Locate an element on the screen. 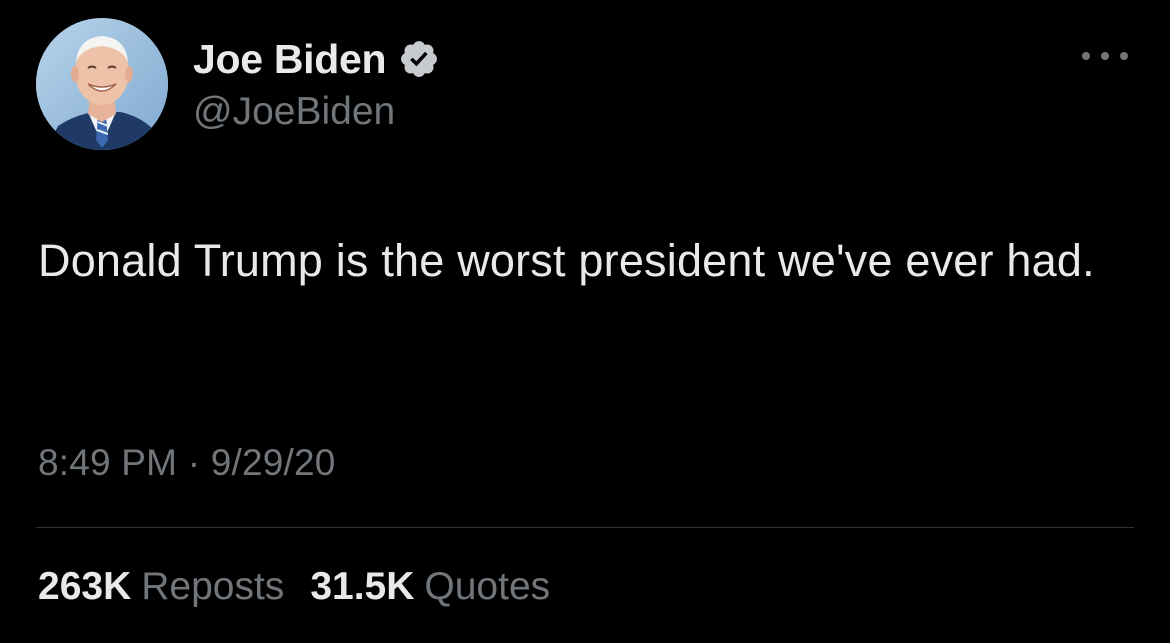 The height and width of the screenshot is (643, 1170). tweet-time: 8:49 PM is located at coordinates (107, 462).